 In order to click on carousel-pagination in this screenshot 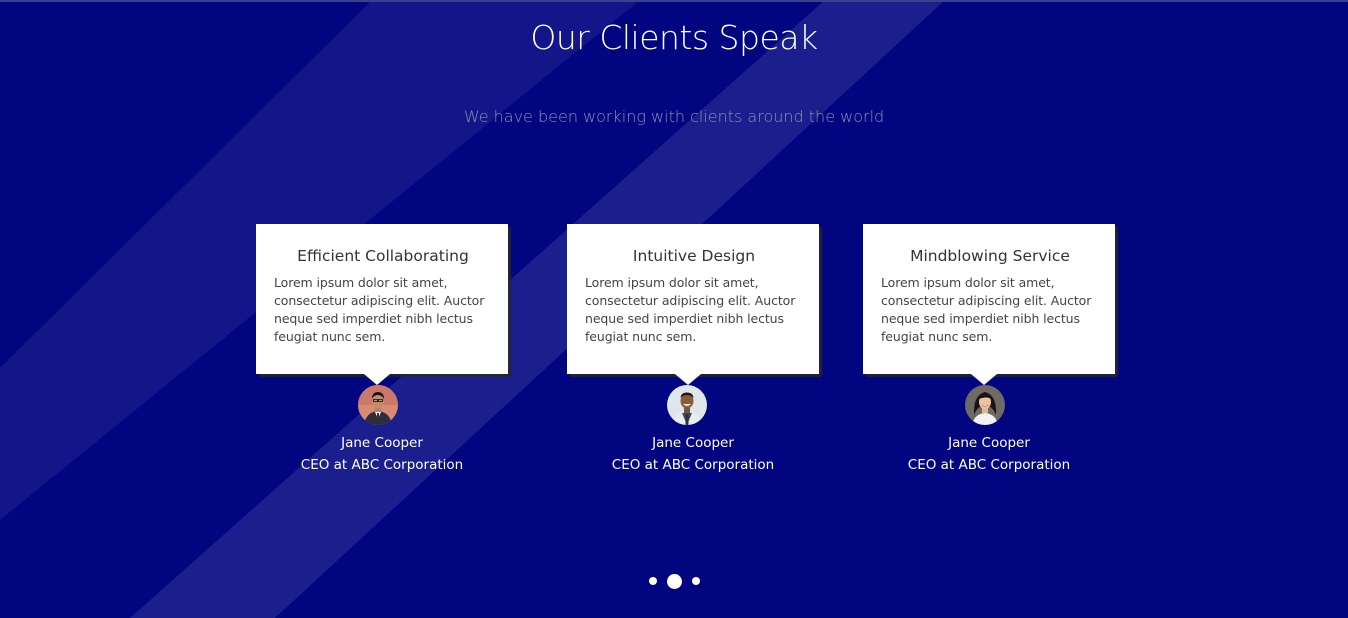, I will do `click(674, 581)`.